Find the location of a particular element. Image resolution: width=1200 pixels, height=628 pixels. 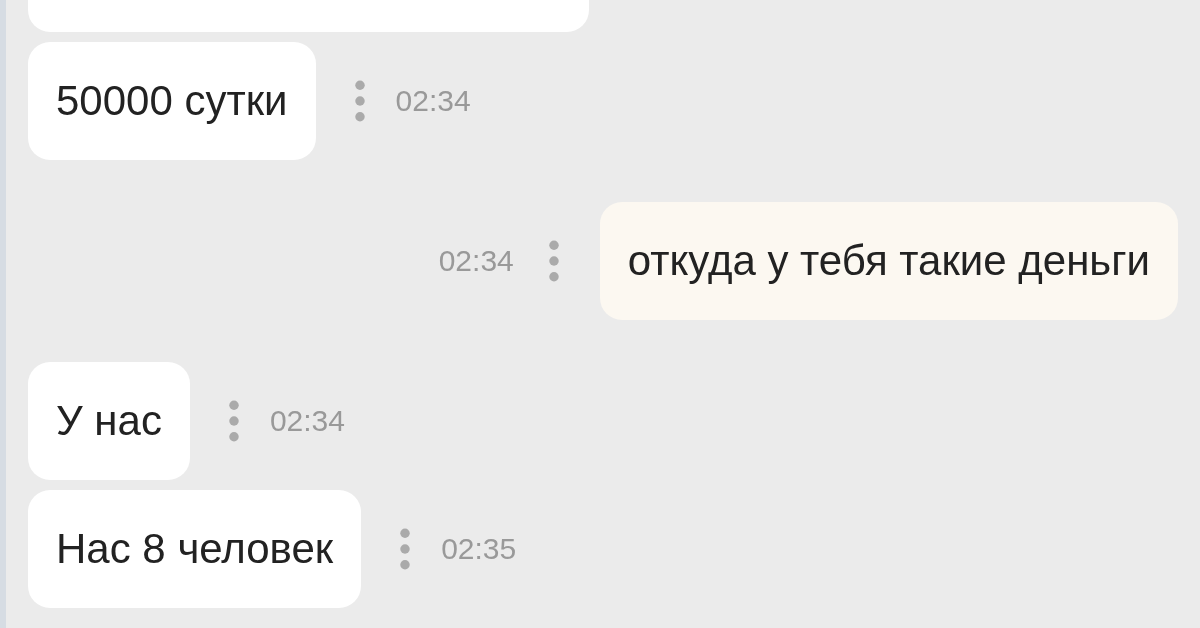

message-time: 02:35 is located at coordinates (479, 549).